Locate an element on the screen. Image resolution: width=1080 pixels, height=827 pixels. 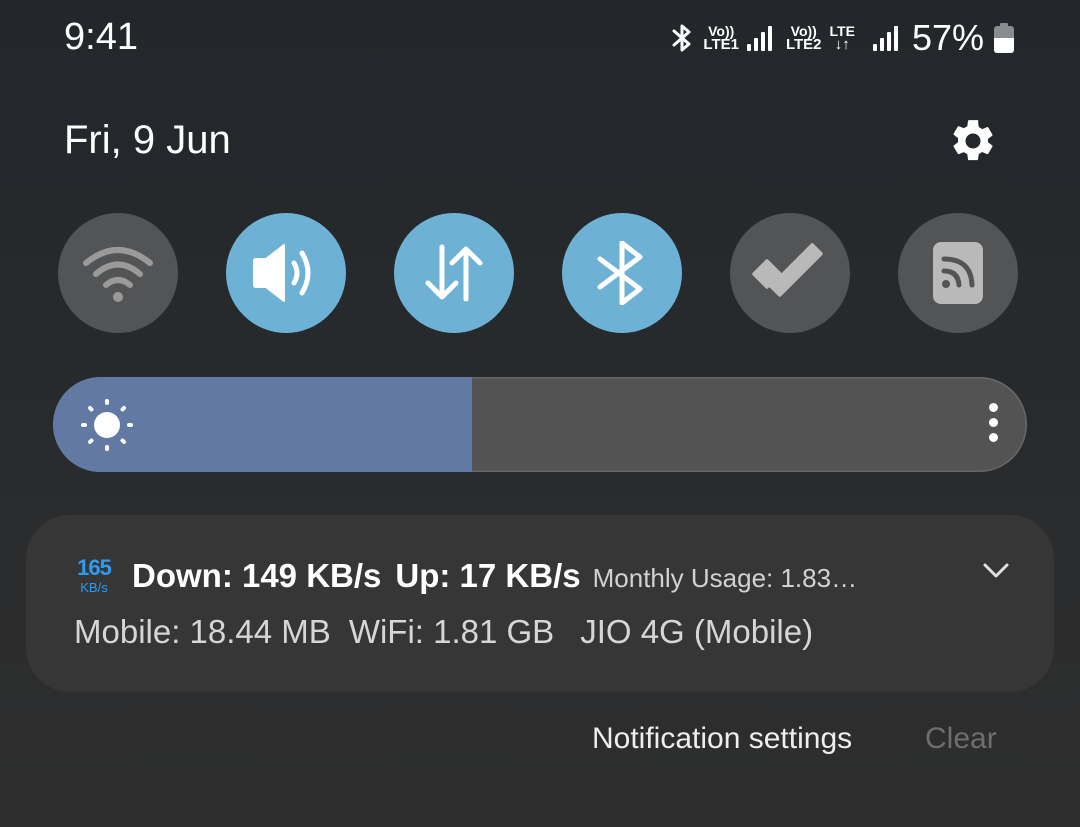
clear-button: Clear is located at coordinates (961, 739).